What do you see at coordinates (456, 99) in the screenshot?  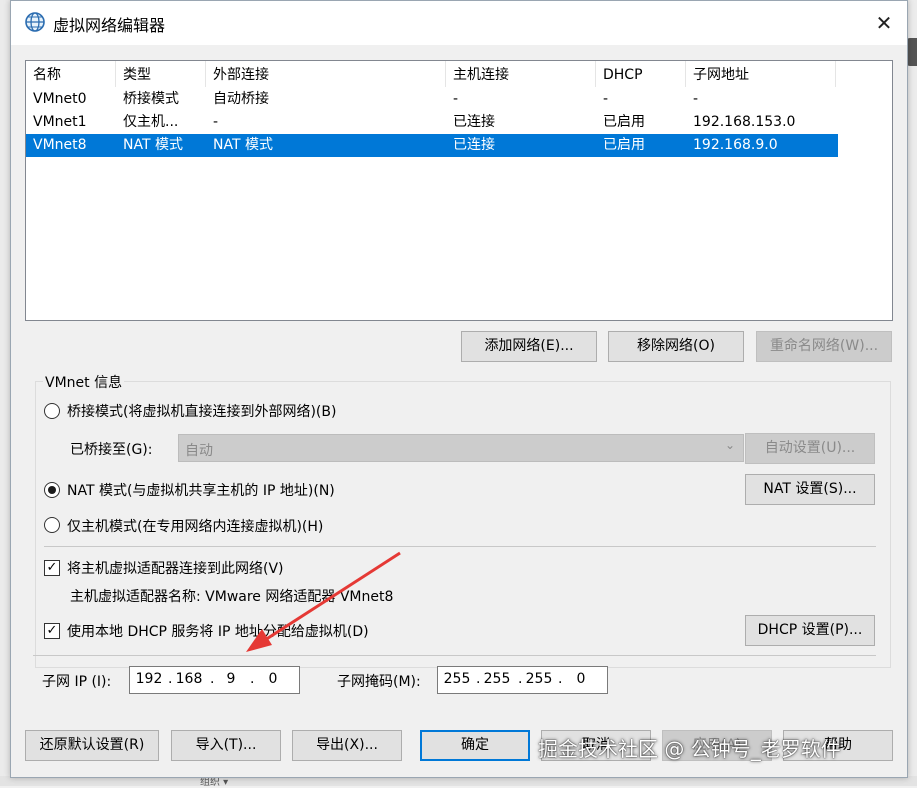 I see `cell-host: -` at bounding box center [456, 99].